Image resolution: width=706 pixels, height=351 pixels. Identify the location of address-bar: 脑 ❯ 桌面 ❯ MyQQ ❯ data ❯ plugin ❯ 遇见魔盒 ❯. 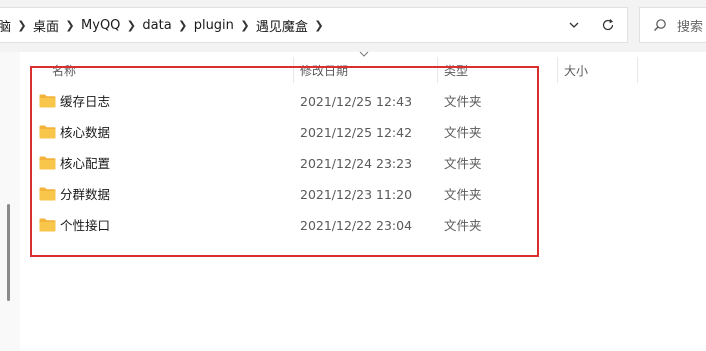
(314, 25).